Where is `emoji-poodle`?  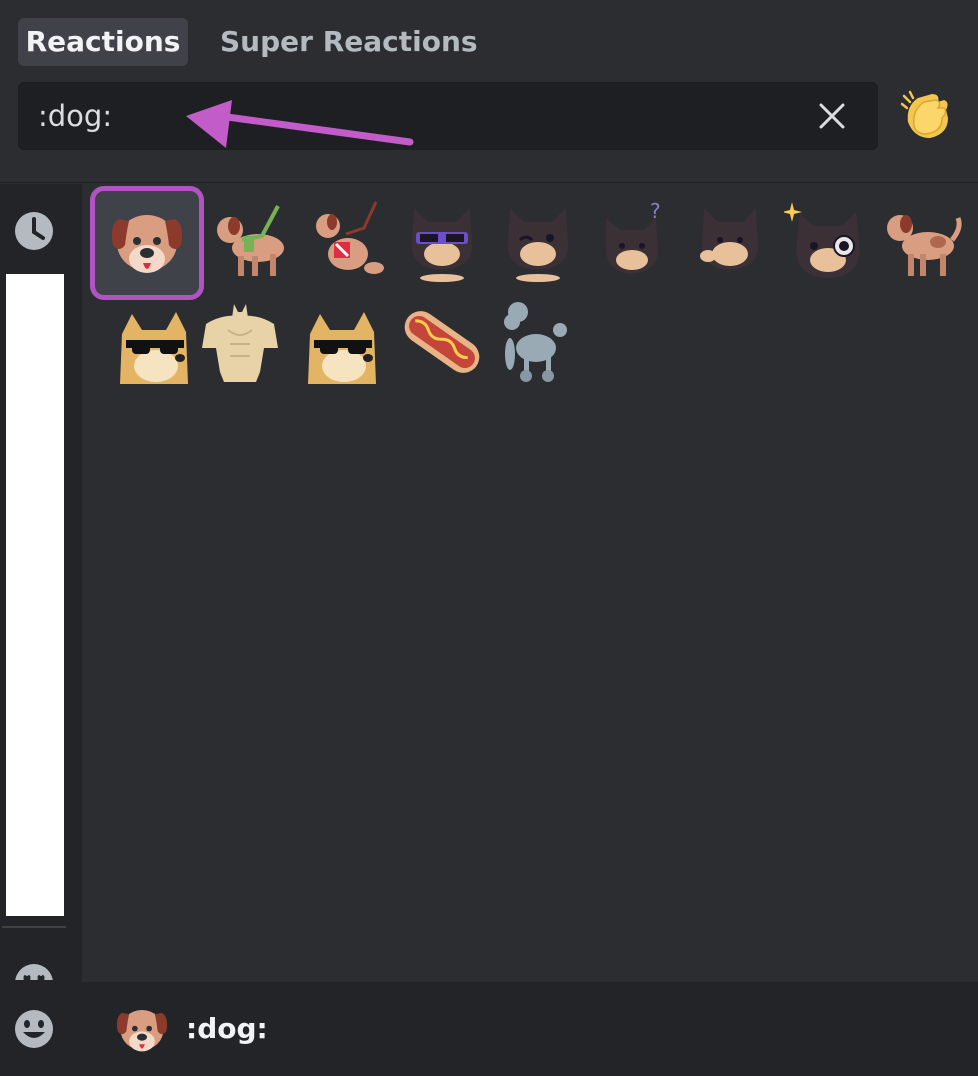
emoji-poodle is located at coordinates (530, 342).